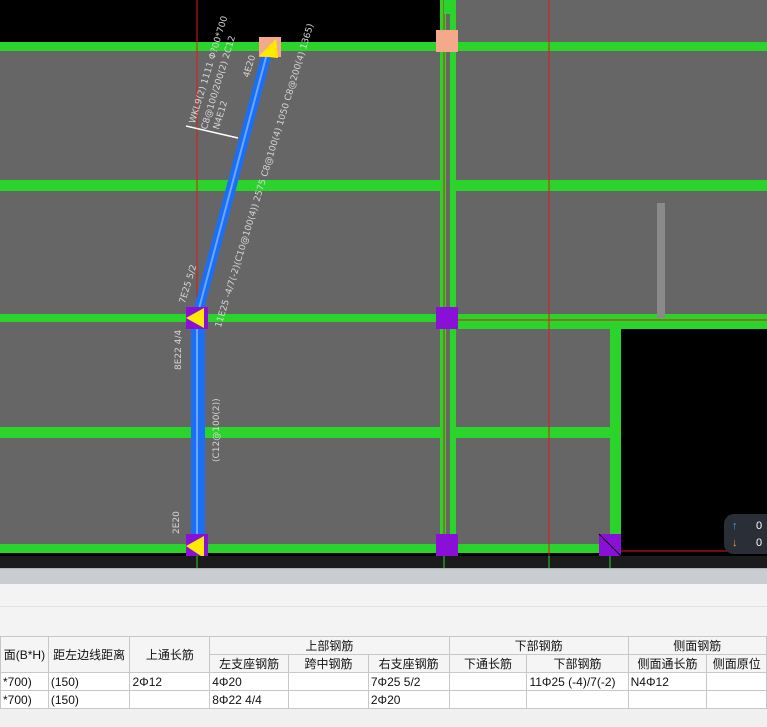 The image size is (767, 727). What do you see at coordinates (249, 663) in the screenshot?
I see `col-header-left-support: 左支座钢筋` at bounding box center [249, 663].